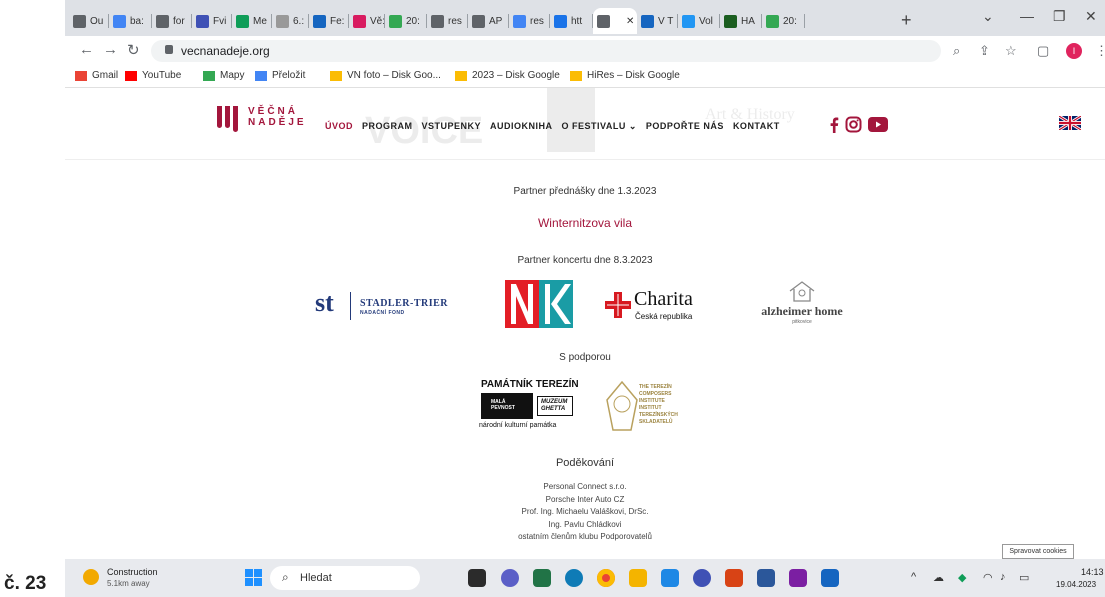 The image size is (1105, 597). I want to click on clock-date: 19.04.2023, so click(1076, 584).